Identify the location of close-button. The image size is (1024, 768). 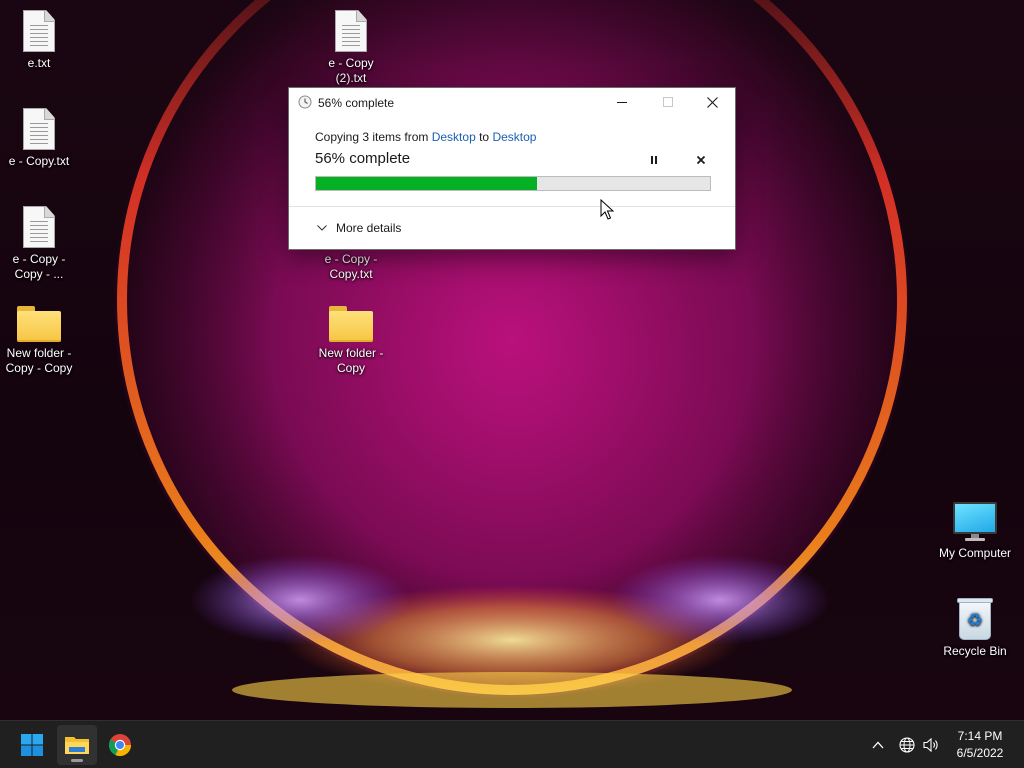
(712, 102).